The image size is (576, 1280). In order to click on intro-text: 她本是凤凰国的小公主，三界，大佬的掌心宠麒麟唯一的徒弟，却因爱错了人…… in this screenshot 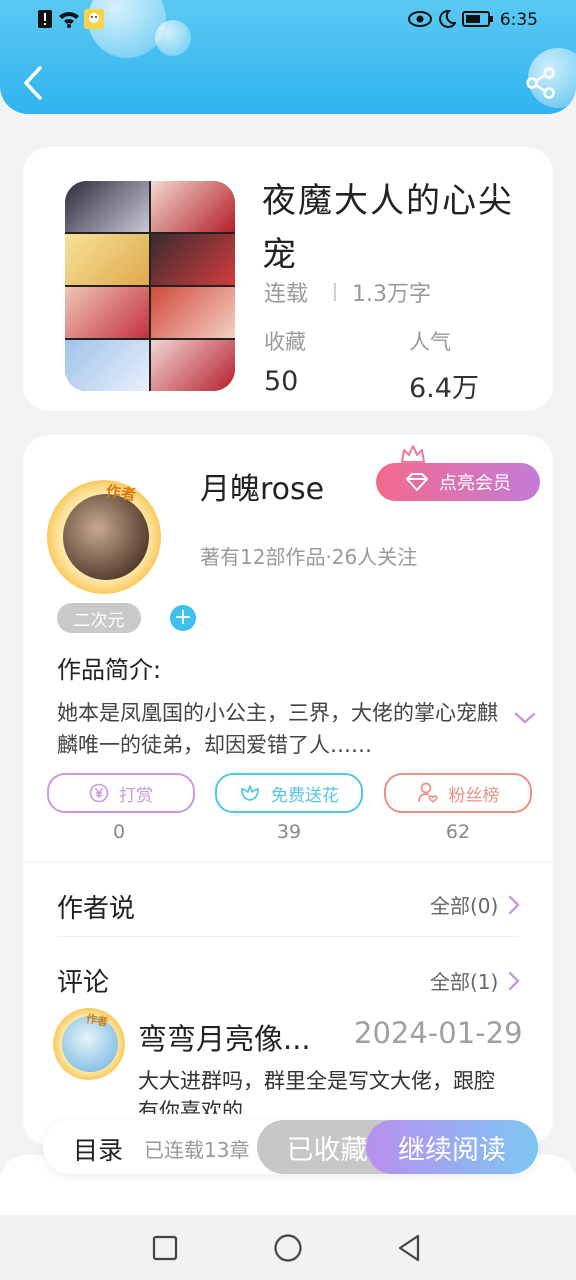, I will do `click(277, 729)`.